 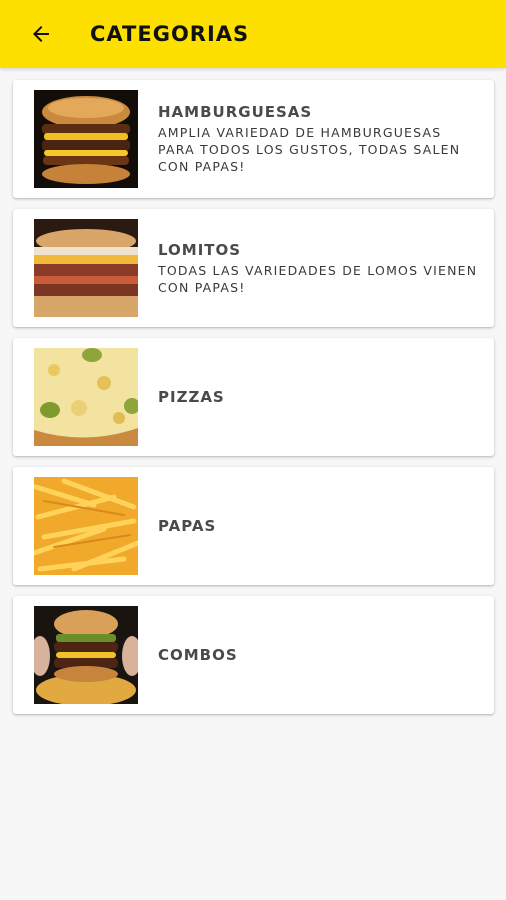 What do you see at coordinates (200, 249) in the screenshot?
I see `category-name: LOMITOS` at bounding box center [200, 249].